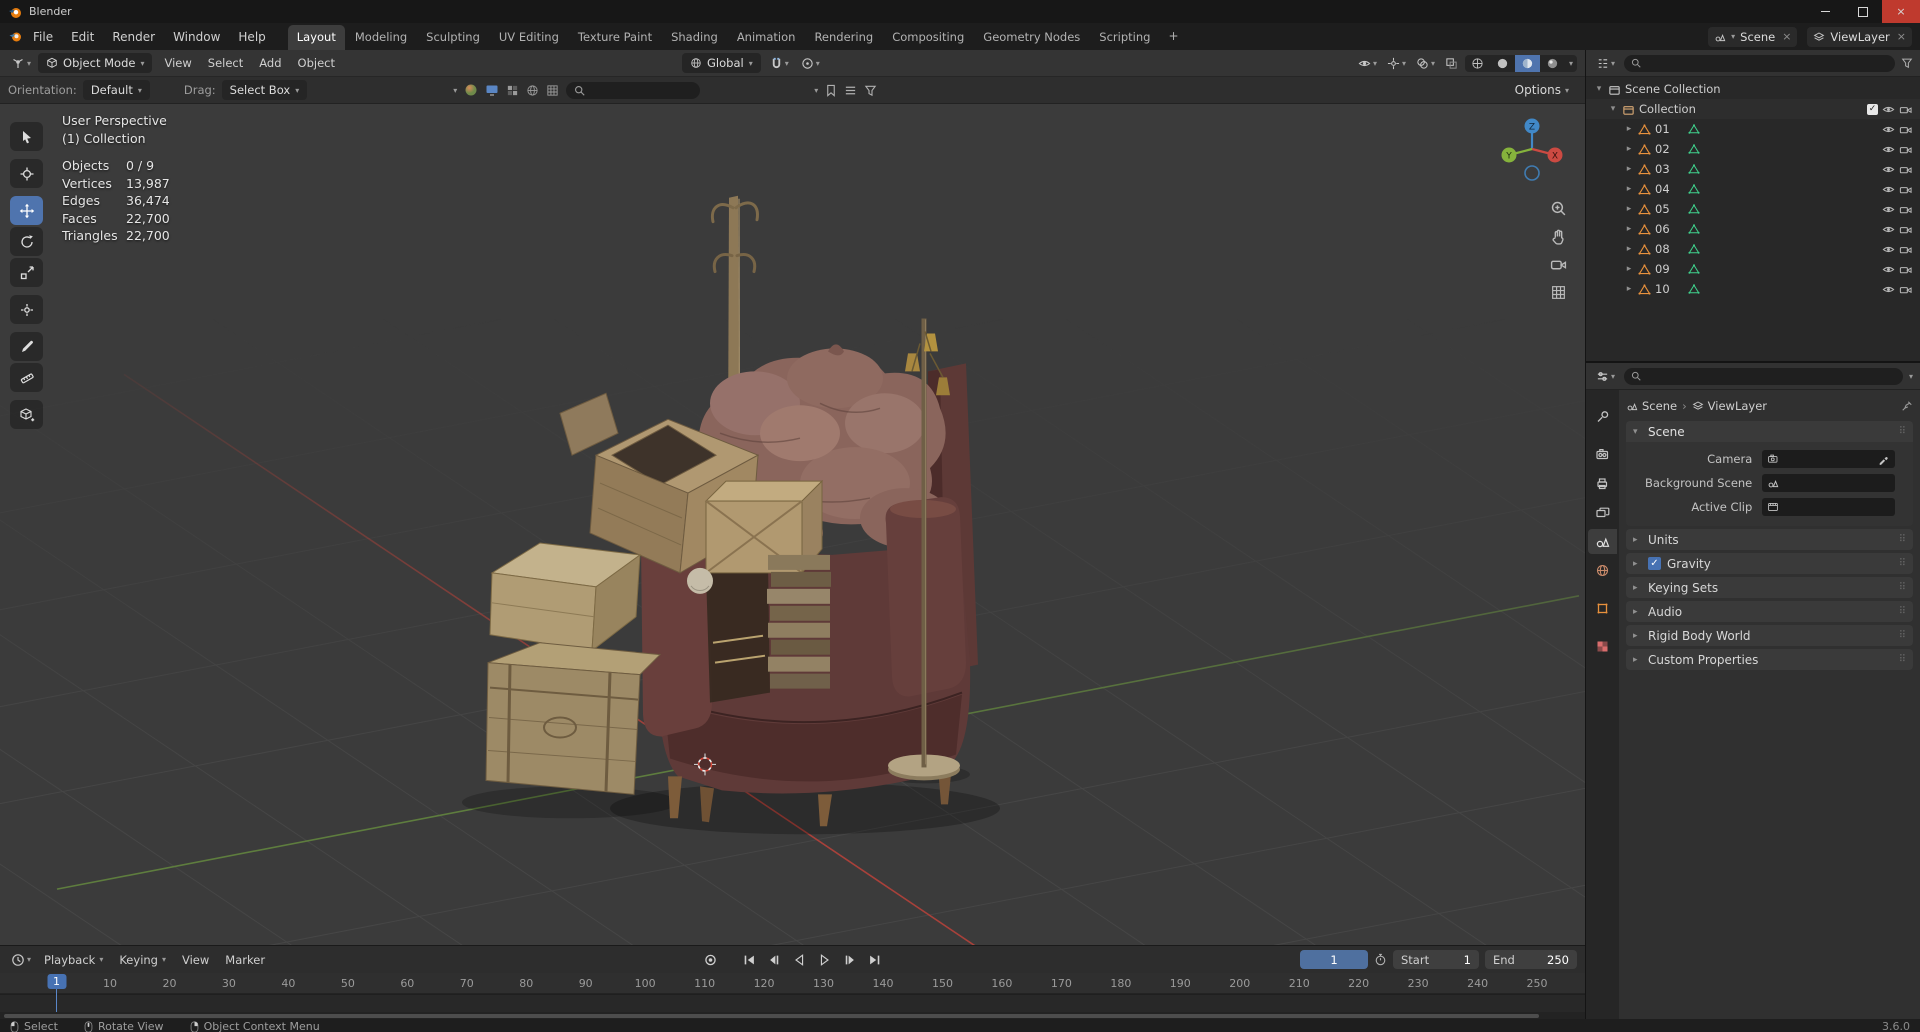  I want to click on properties-section-header: ▸ Keying Sets ⠿, so click(1769, 587).